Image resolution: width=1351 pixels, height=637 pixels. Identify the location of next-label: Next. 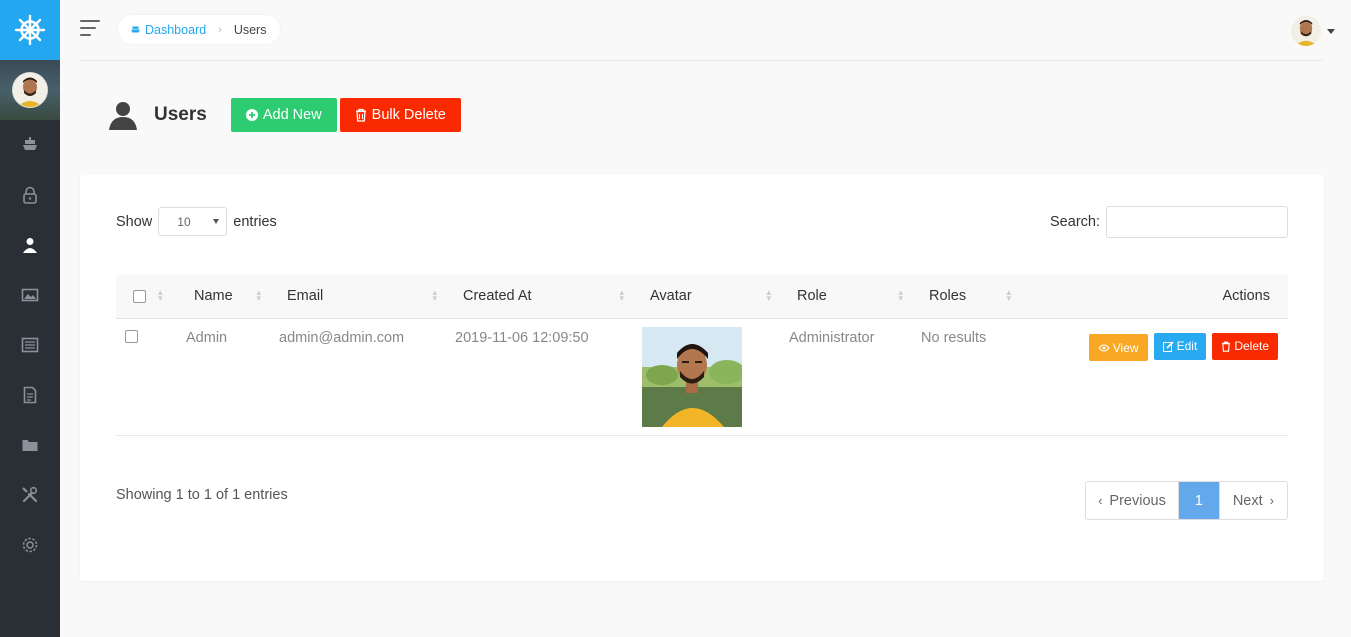
(1247, 500).